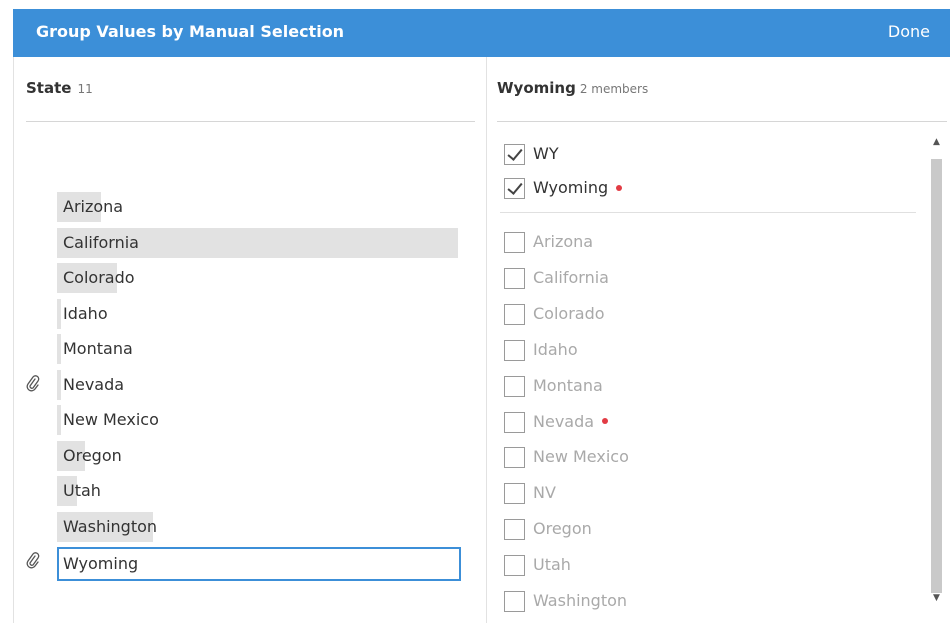  I want to click on member-name: Arizona, so click(563, 241).